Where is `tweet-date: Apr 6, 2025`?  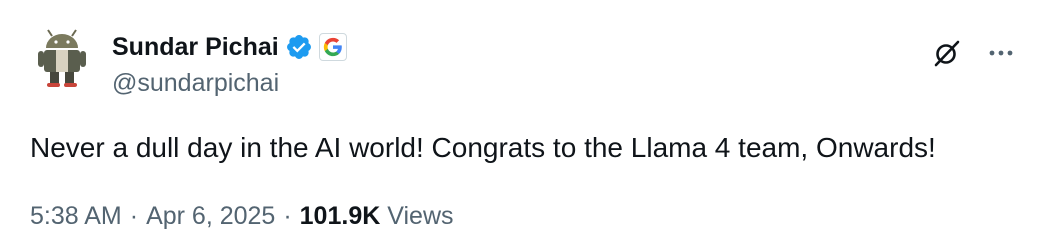
tweet-date: Apr 6, 2025 is located at coordinates (210, 216).